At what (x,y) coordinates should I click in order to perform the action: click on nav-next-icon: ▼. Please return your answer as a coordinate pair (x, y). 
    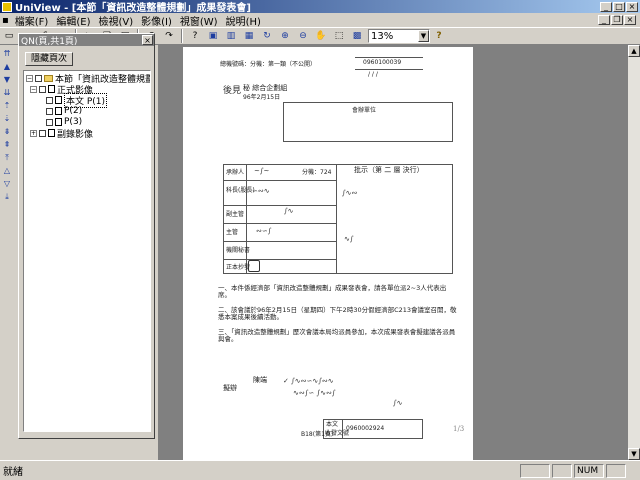
    Looking at the image, I should click on (7, 79).